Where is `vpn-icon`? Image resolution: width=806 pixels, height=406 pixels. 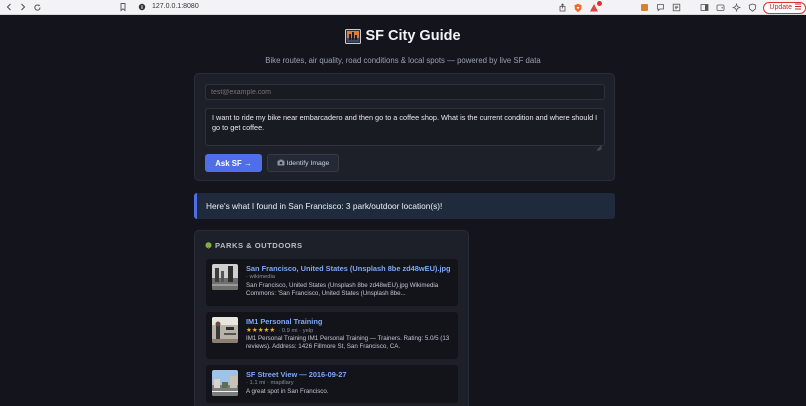 vpn-icon is located at coordinates (752, 8).